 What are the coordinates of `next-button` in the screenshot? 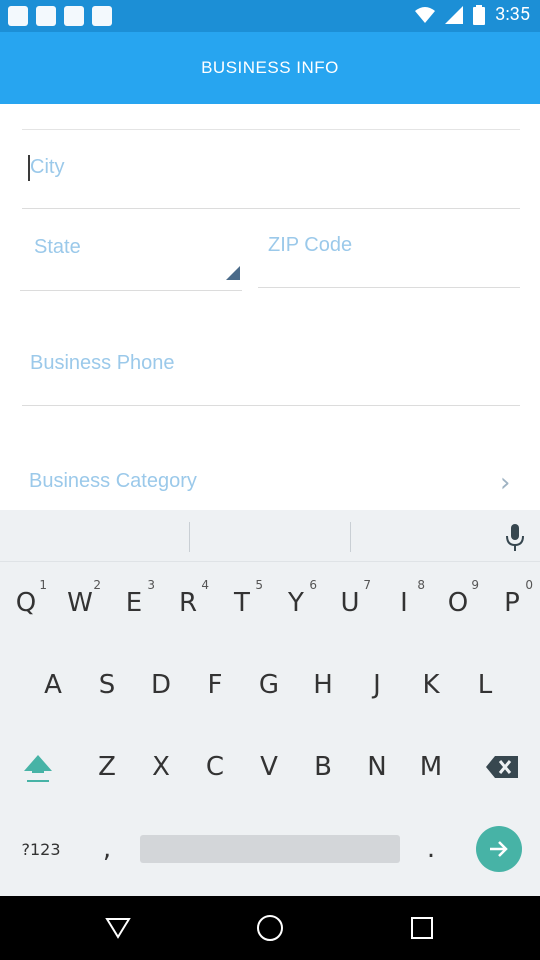 It's located at (499, 849).